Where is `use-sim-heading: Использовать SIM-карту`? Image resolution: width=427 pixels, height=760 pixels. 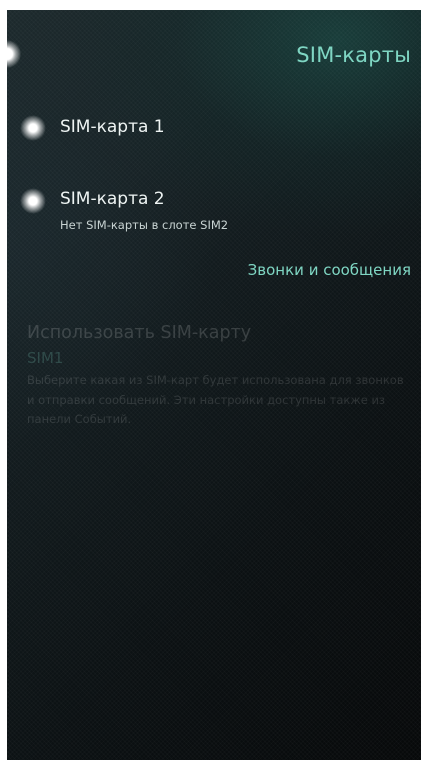 use-sim-heading: Использовать SIM-карту is located at coordinates (139, 333).